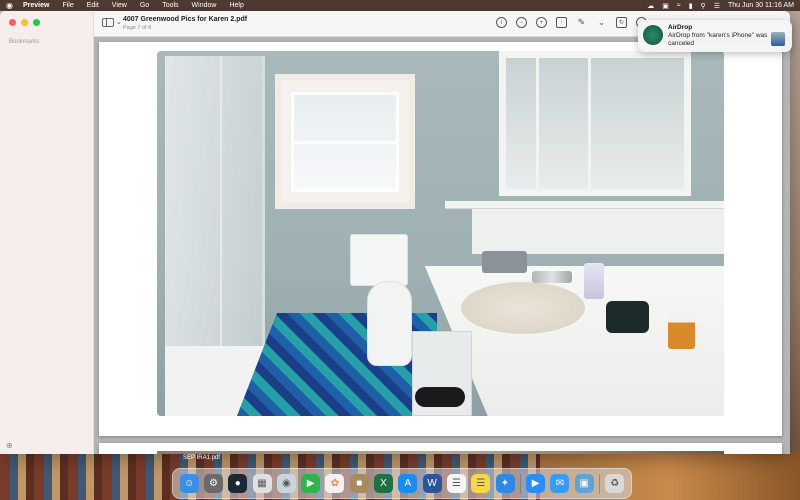 The width and height of the screenshot is (800, 500). Describe the element at coordinates (12, 22) in the screenshot. I see `close-button` at that location.